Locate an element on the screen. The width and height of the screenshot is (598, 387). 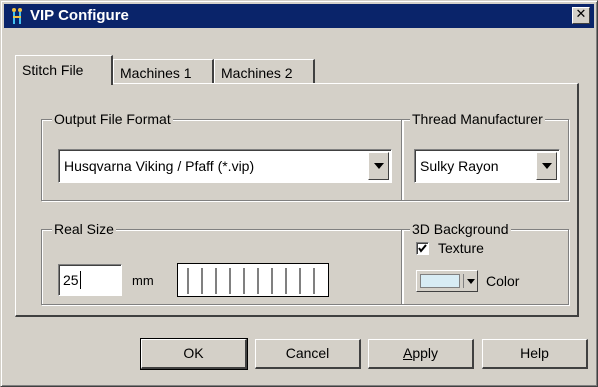
output-format-value: Husqvarna Viking / Pfaff (*.vip) is located at coordinates (159, 166).